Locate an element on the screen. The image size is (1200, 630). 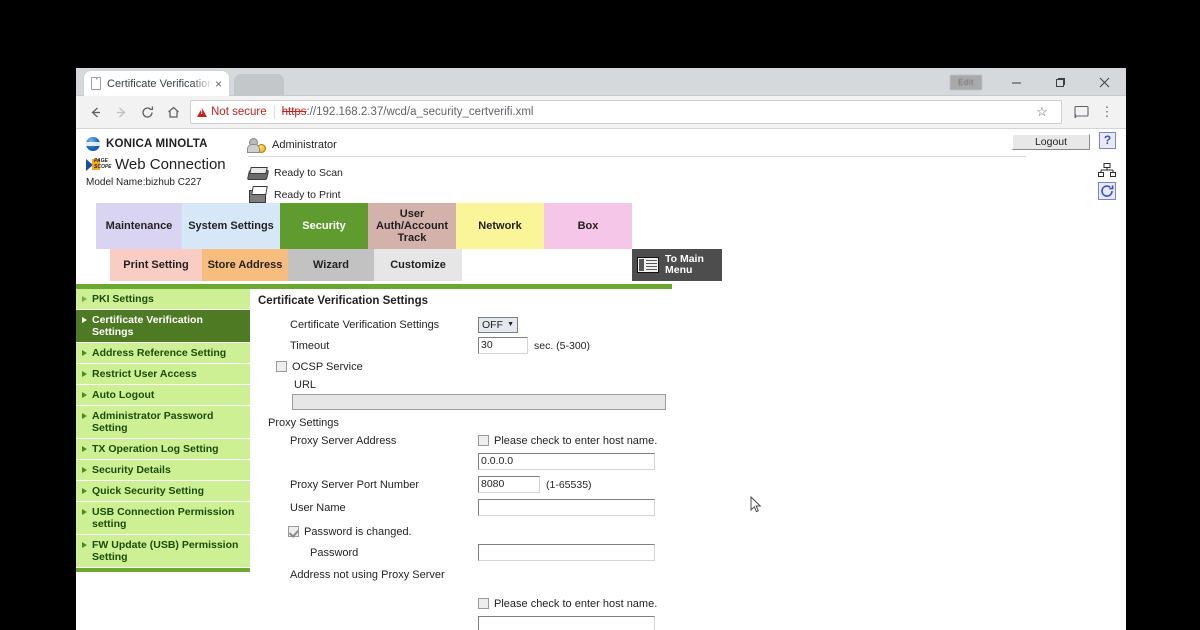
sidebar-item-label: Address Reference Setting is located at coordinates (159, 353).